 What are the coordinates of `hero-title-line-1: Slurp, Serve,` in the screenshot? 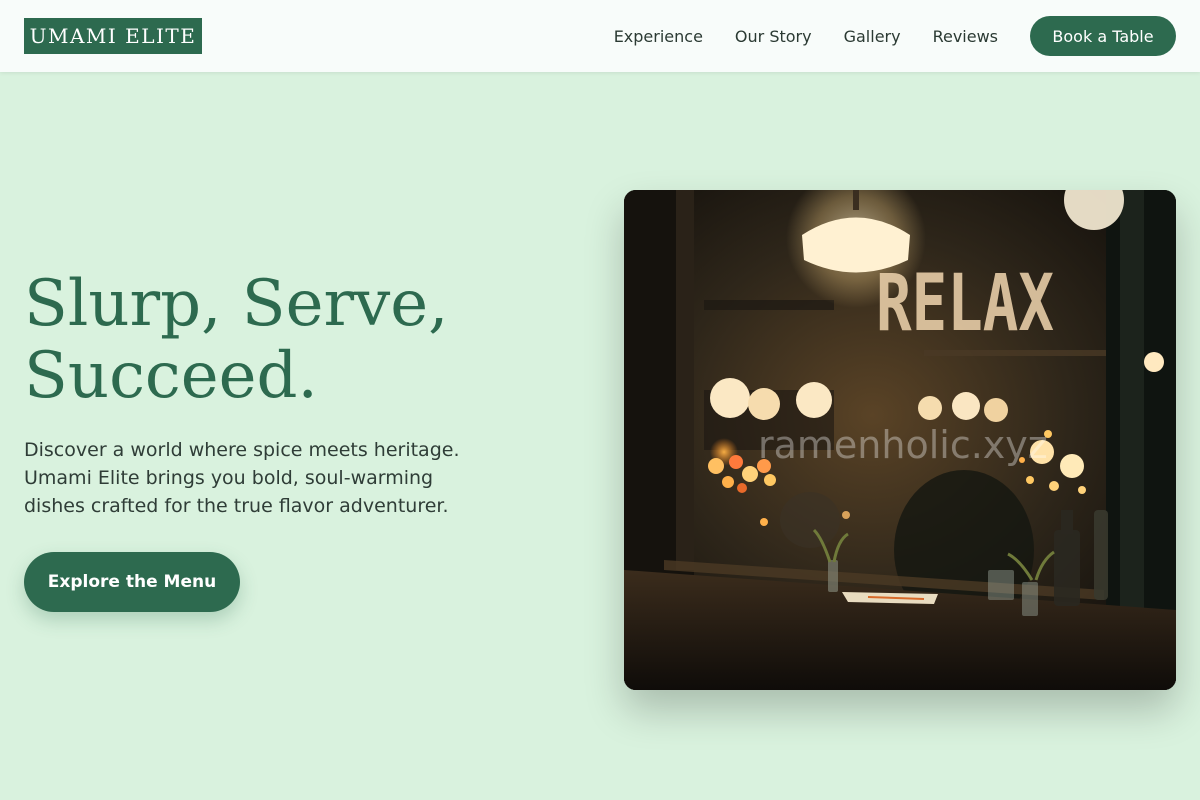 It's located at (236, 304).